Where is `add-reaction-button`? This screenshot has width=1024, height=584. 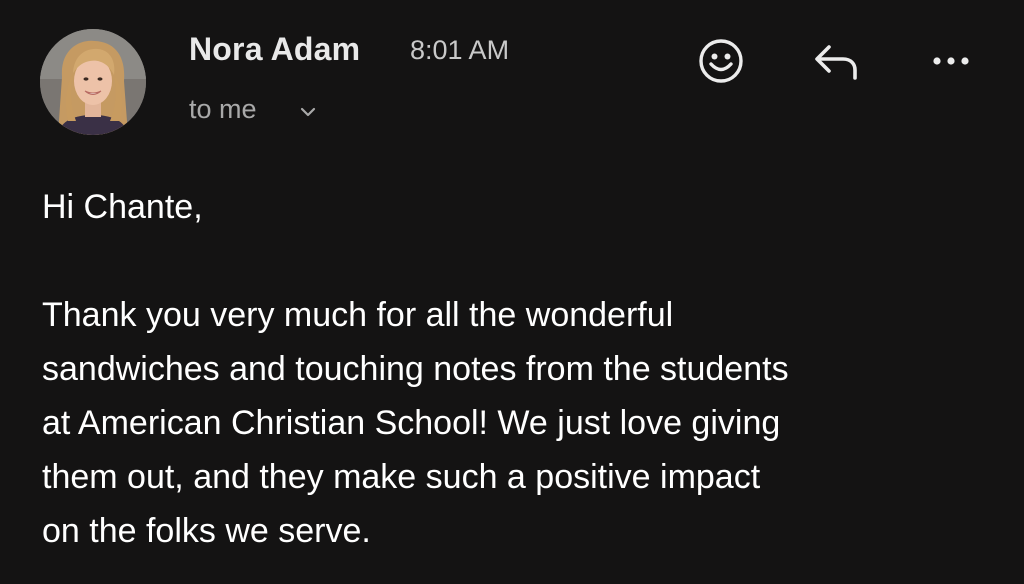
add-reaction-button is located at coordinates (721, 61).